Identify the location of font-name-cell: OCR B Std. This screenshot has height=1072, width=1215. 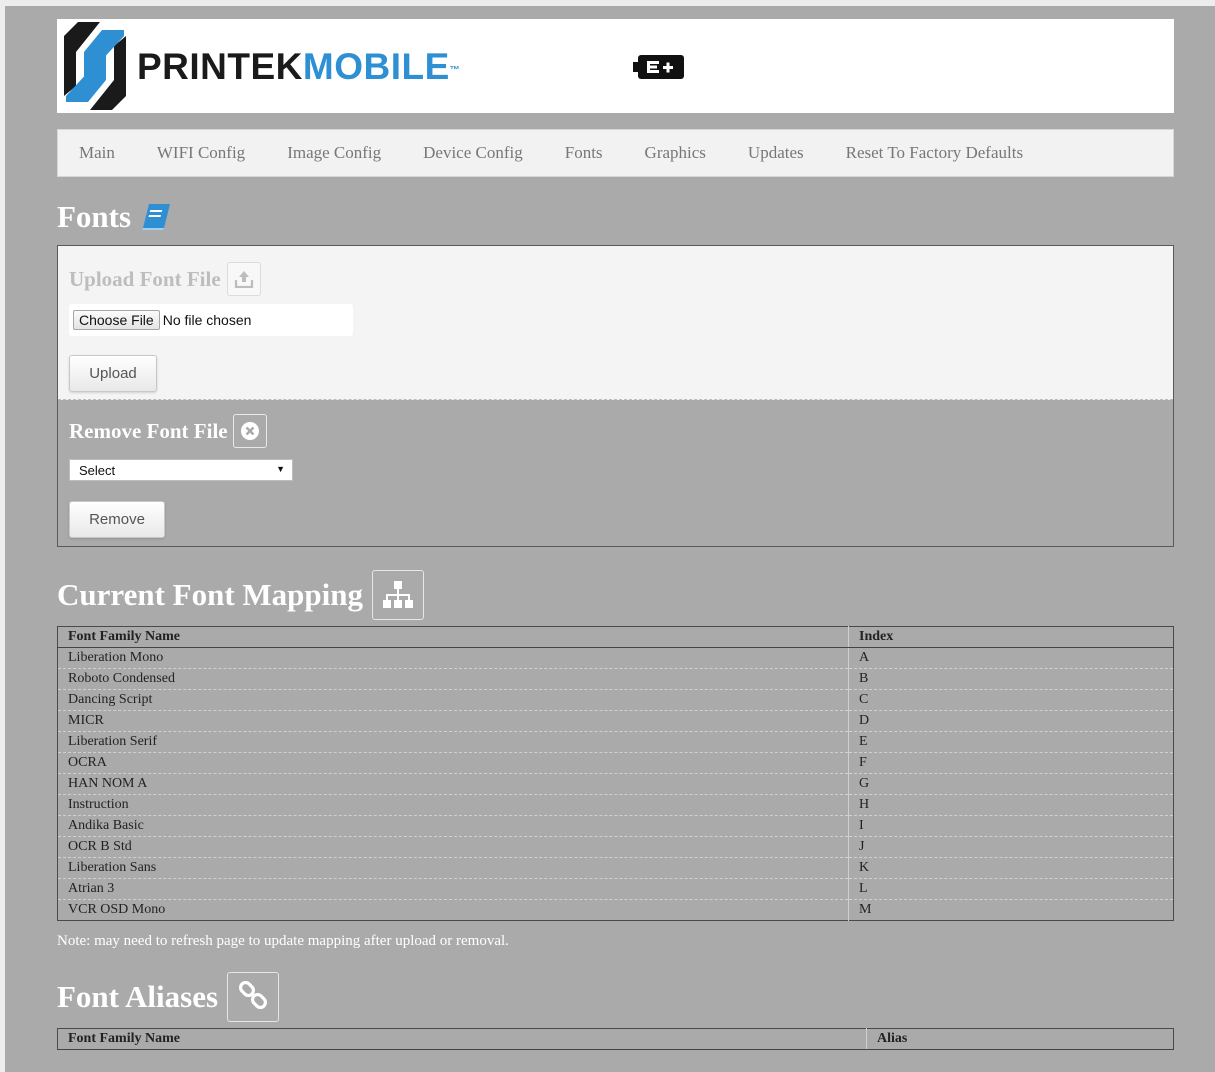
(453, 847).